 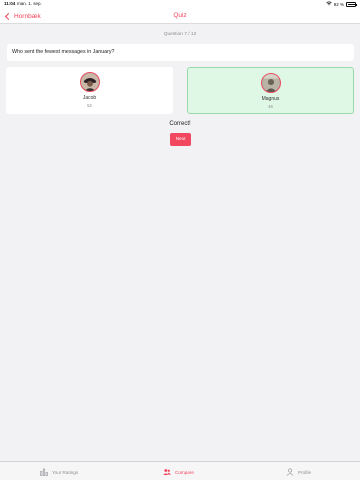 What do you see at coordinates (180, 139) in the screenshot?
I see `next-button: Next` at bounding box center [180, 139].